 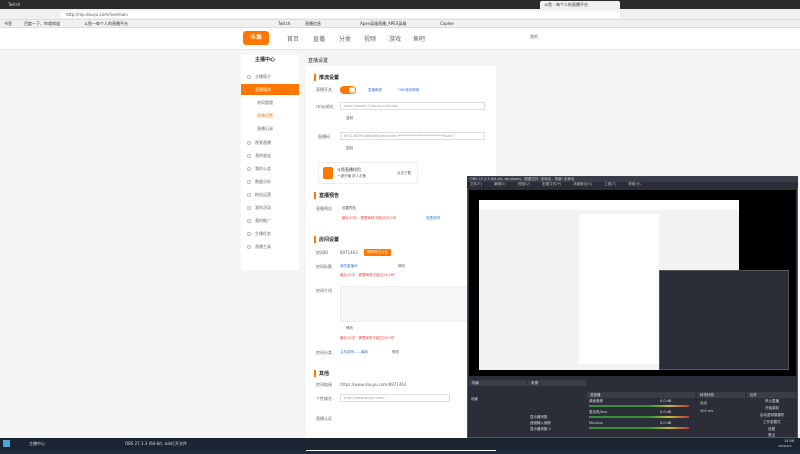 I want to click on sidebar-subitem: 直播记录, so click(x=270, y=128).